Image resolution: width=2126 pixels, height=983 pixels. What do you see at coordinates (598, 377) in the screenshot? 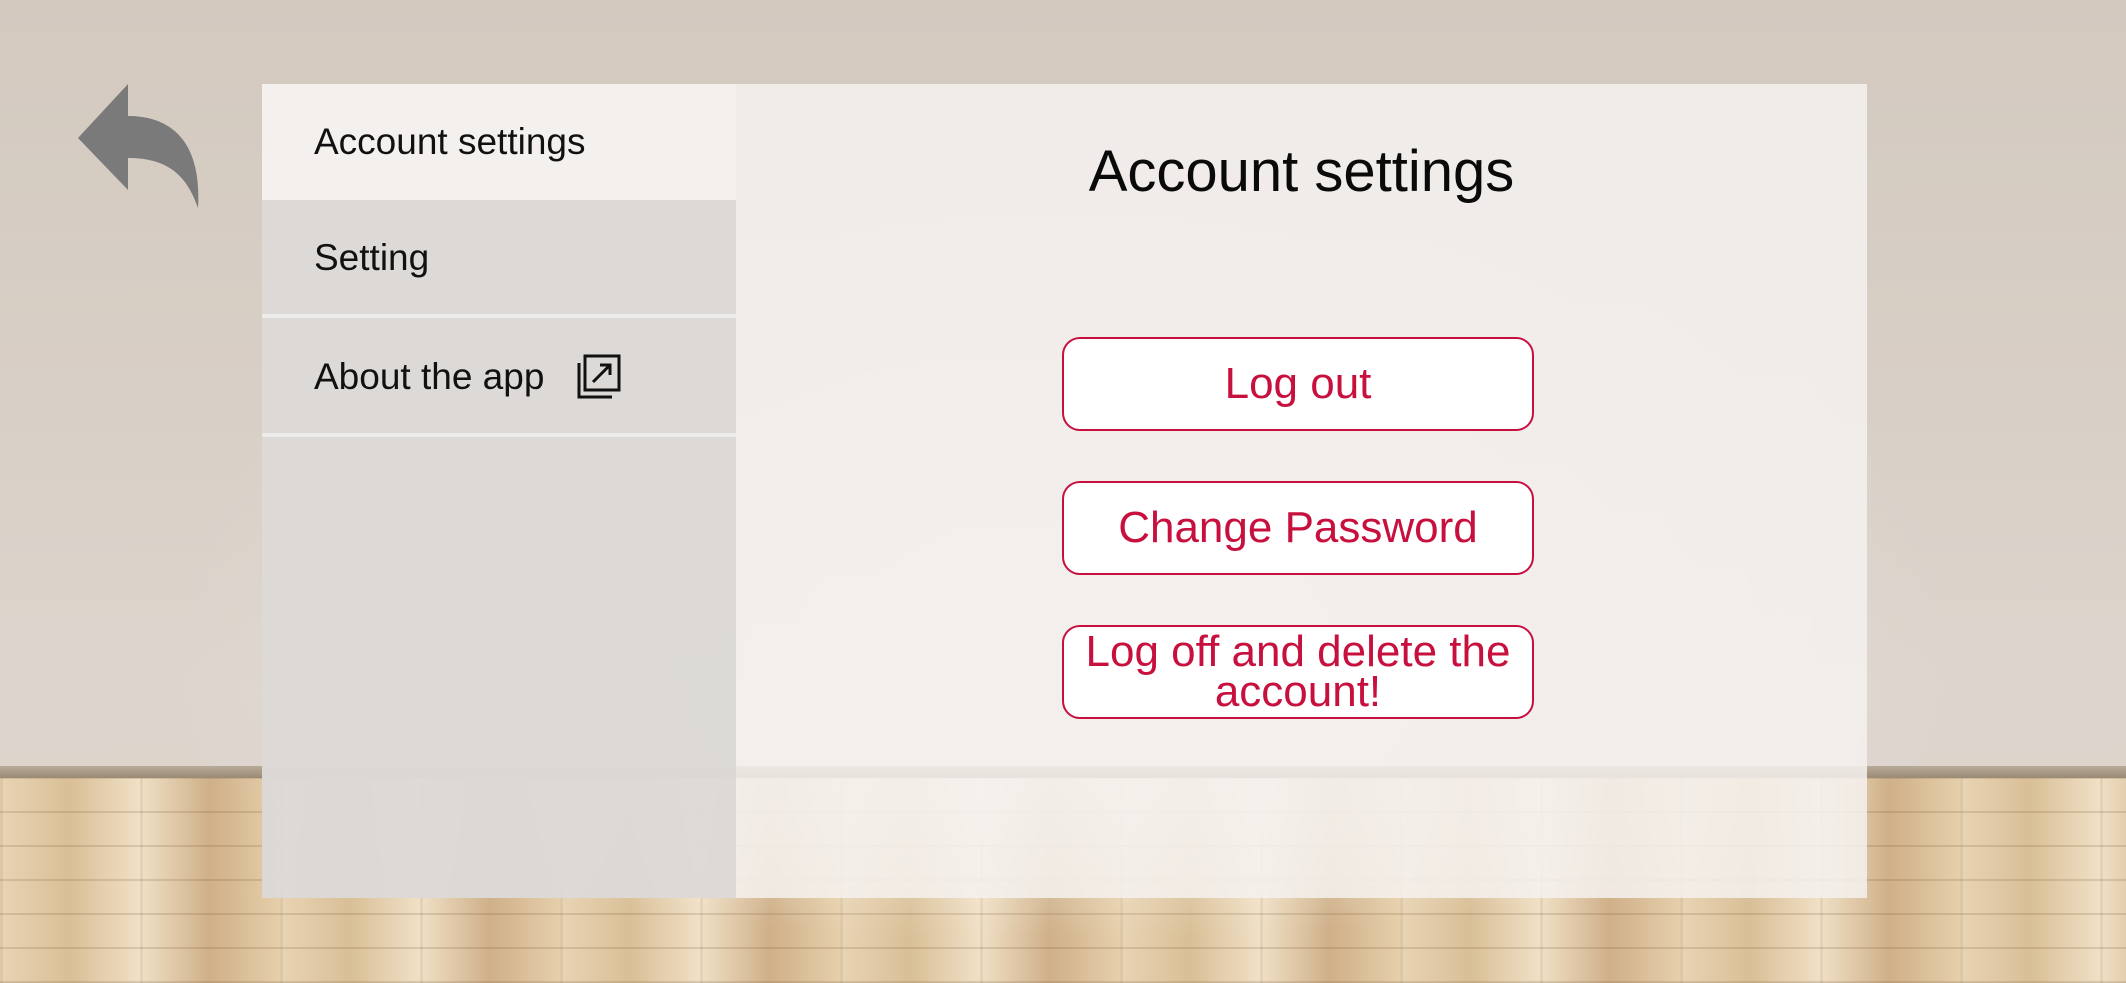
I see `external-link-icon` at bounding box center [598, 377].